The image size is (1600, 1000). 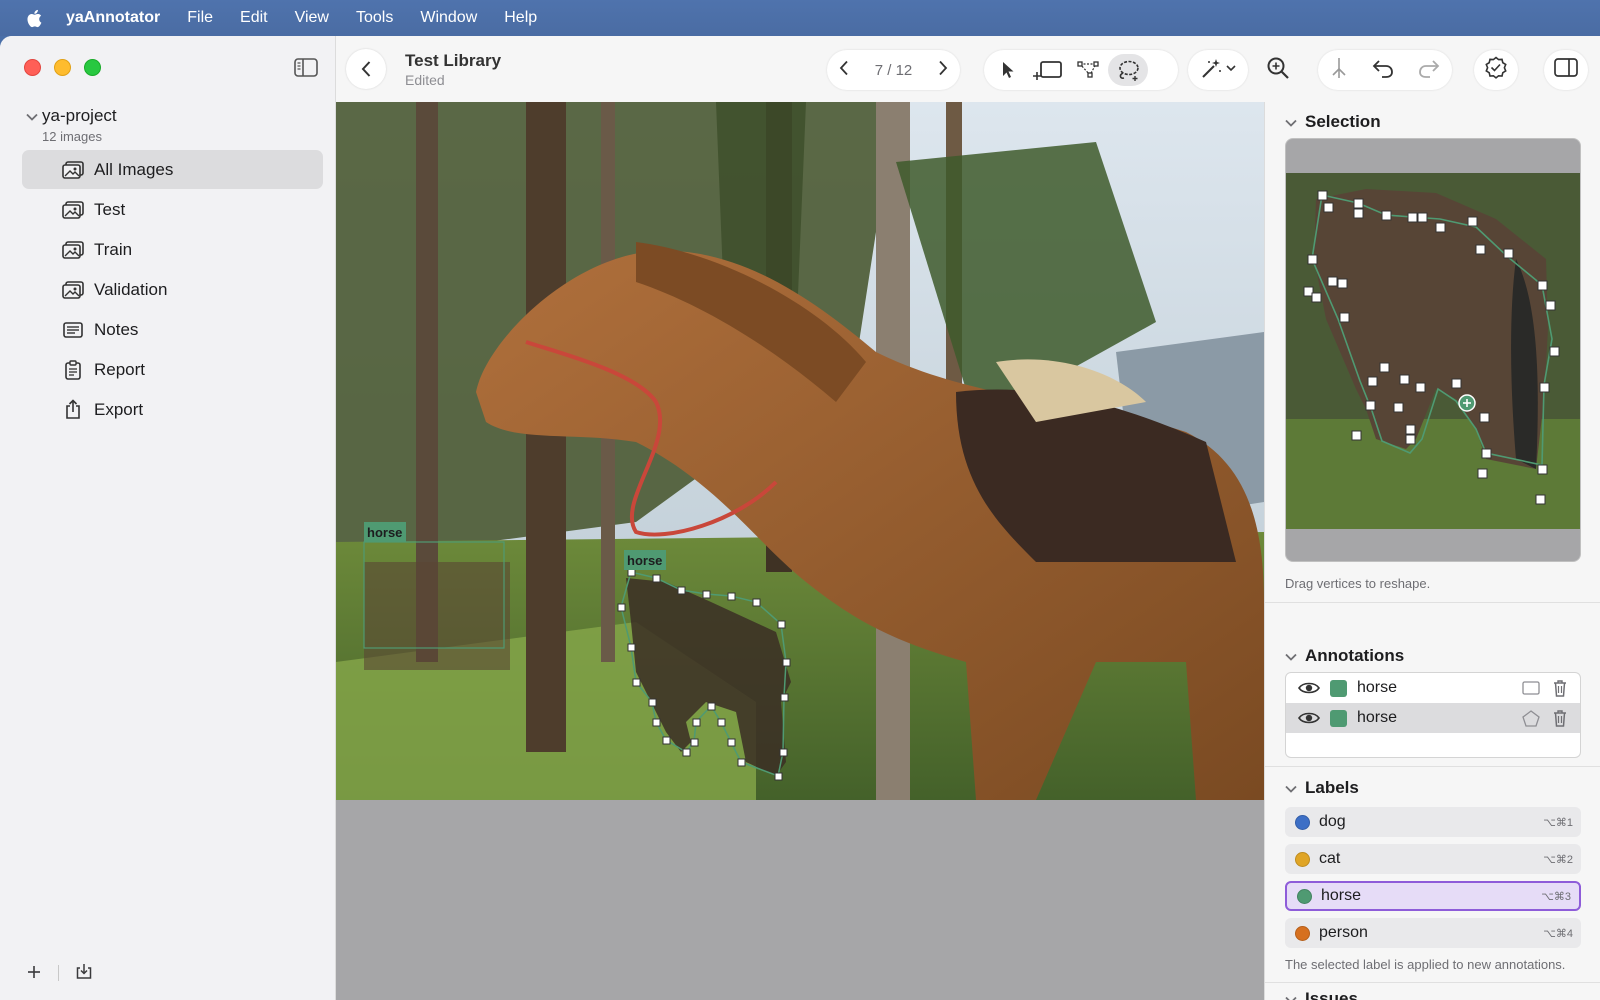 What do you see at coordinates (79, 115) in the screenshot?
I see `project-name: ya-project` at bounding box center [79, 115].